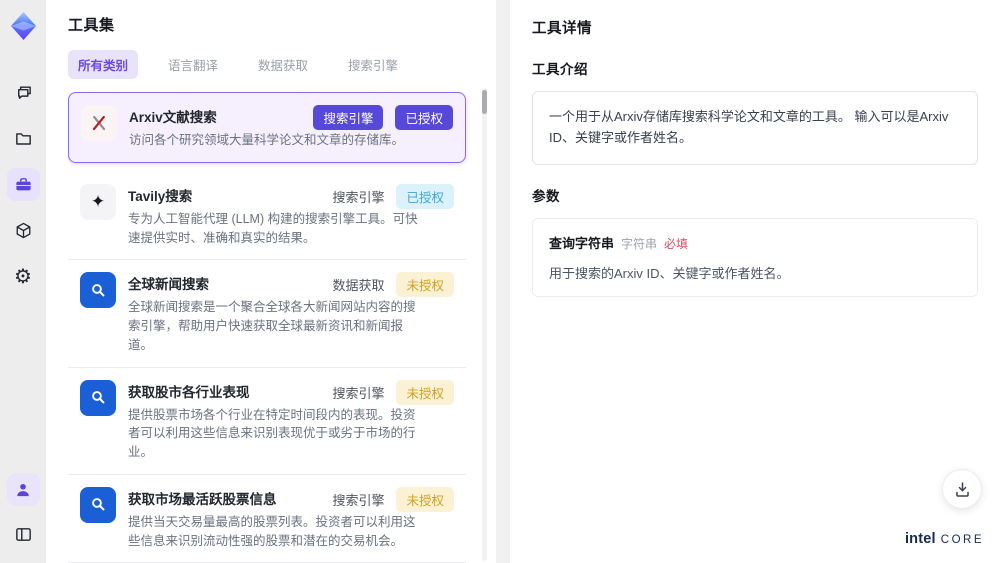 The height and width of the screenshot is (563, 1000). I want to click on tavily-star-icon: ✦, so click(98, 201).